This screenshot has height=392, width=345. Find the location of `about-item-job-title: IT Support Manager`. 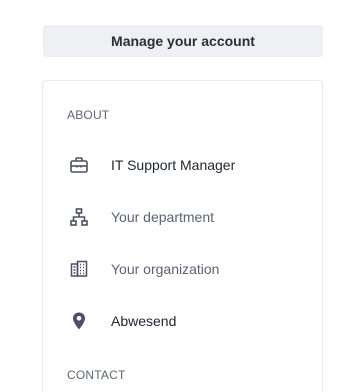

about-item-job-title: IT Support Manager is located at coordinates (187, 165).